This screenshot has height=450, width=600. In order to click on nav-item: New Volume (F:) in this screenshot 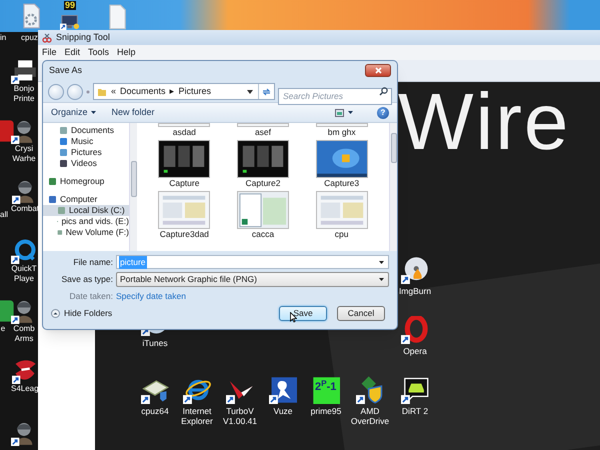, I will do `click(86, 232)`.